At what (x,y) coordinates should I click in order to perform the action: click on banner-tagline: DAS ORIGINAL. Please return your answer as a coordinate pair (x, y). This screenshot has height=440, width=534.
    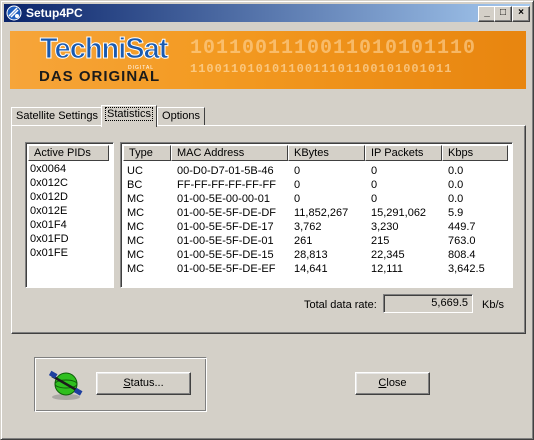
    Looking at the image, I should click on (100, 76).